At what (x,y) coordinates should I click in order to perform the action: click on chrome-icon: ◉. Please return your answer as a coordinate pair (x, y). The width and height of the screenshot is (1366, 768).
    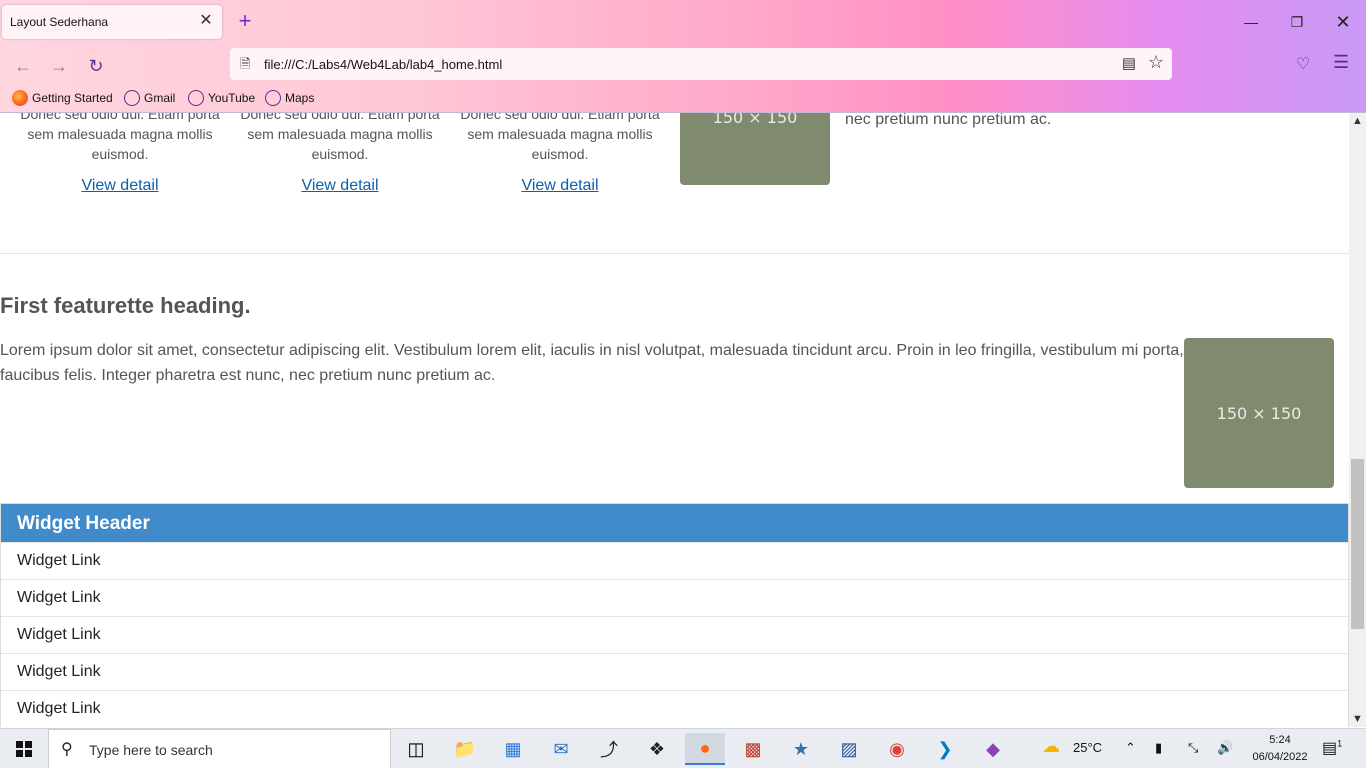
    Looking at the image, I should click on (897, 749).